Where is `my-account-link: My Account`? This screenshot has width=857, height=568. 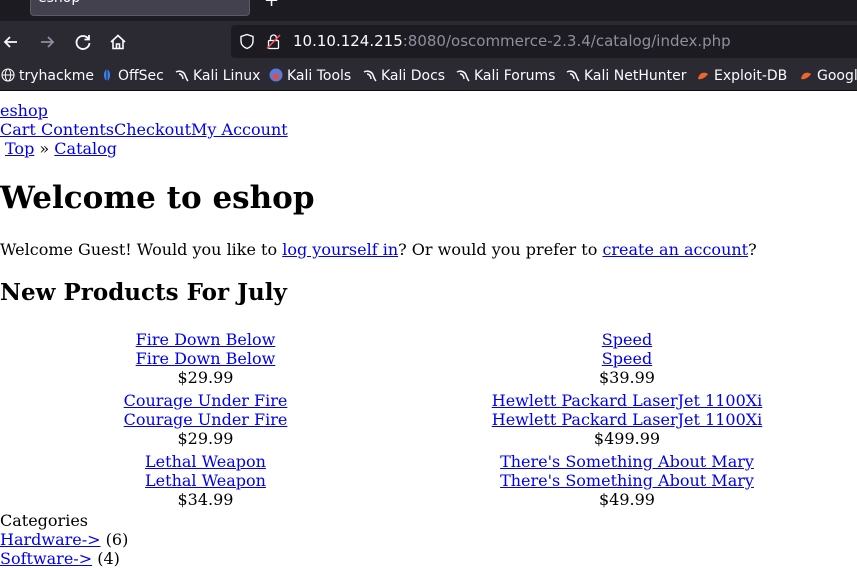 my-account-link: My Account is located at coordinates (239, 129).